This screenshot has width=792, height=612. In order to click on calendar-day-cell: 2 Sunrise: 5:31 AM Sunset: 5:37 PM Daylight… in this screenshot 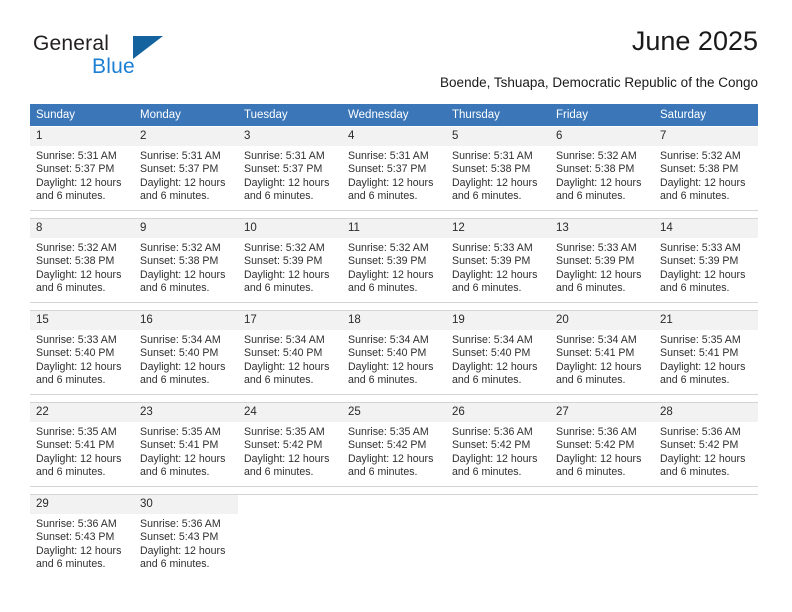, I will do `click(186, 168)`.